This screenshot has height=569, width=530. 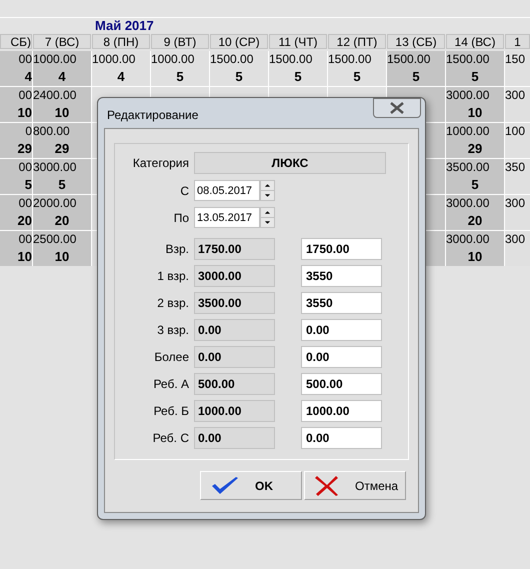 I want to click on column-header: 1, so click(x=517, y=41).